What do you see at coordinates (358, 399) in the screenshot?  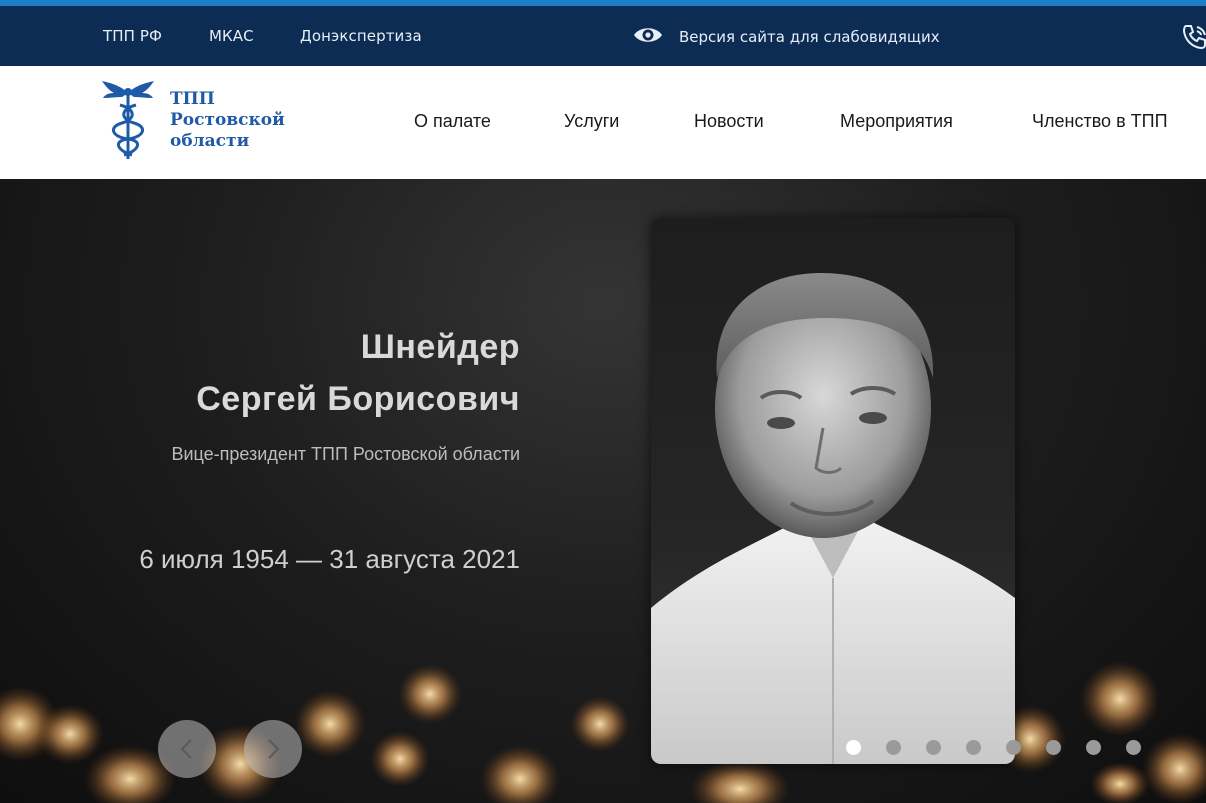 I see `person-given-names: Сергей Борисович` at bounding box center [358, 399].